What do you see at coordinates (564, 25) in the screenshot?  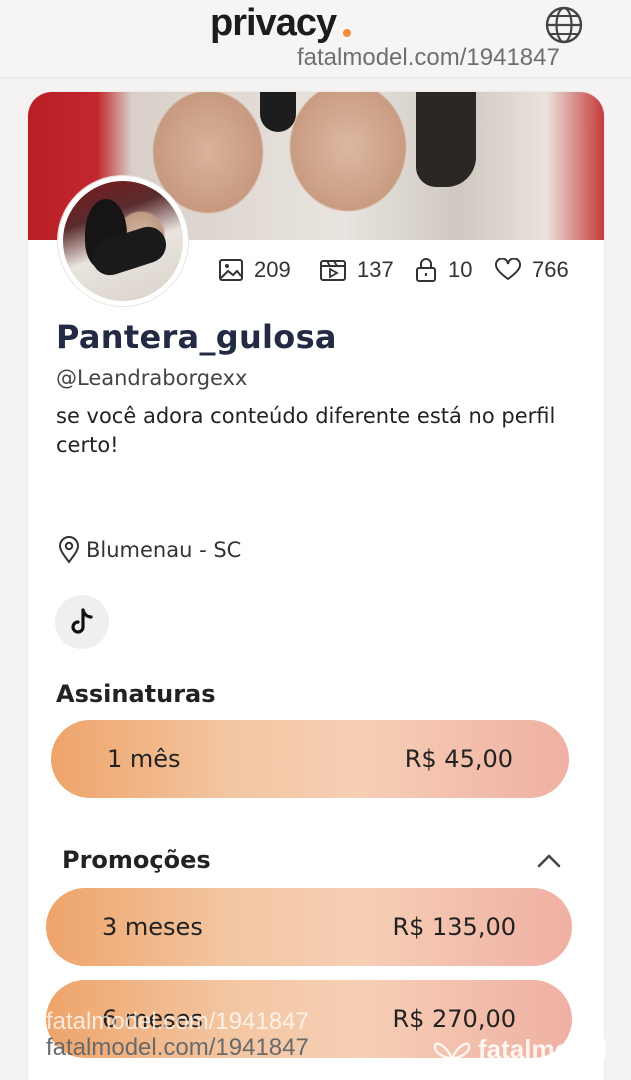 I see `globe-icon` at bounding box center [564, 25].